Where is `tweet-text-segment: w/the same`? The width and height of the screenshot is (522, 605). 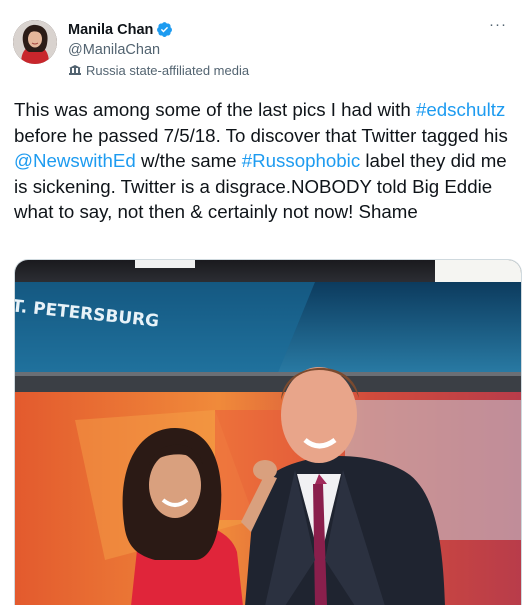
tweet-text-segment: w/the same is located at coordinates (188, 160).